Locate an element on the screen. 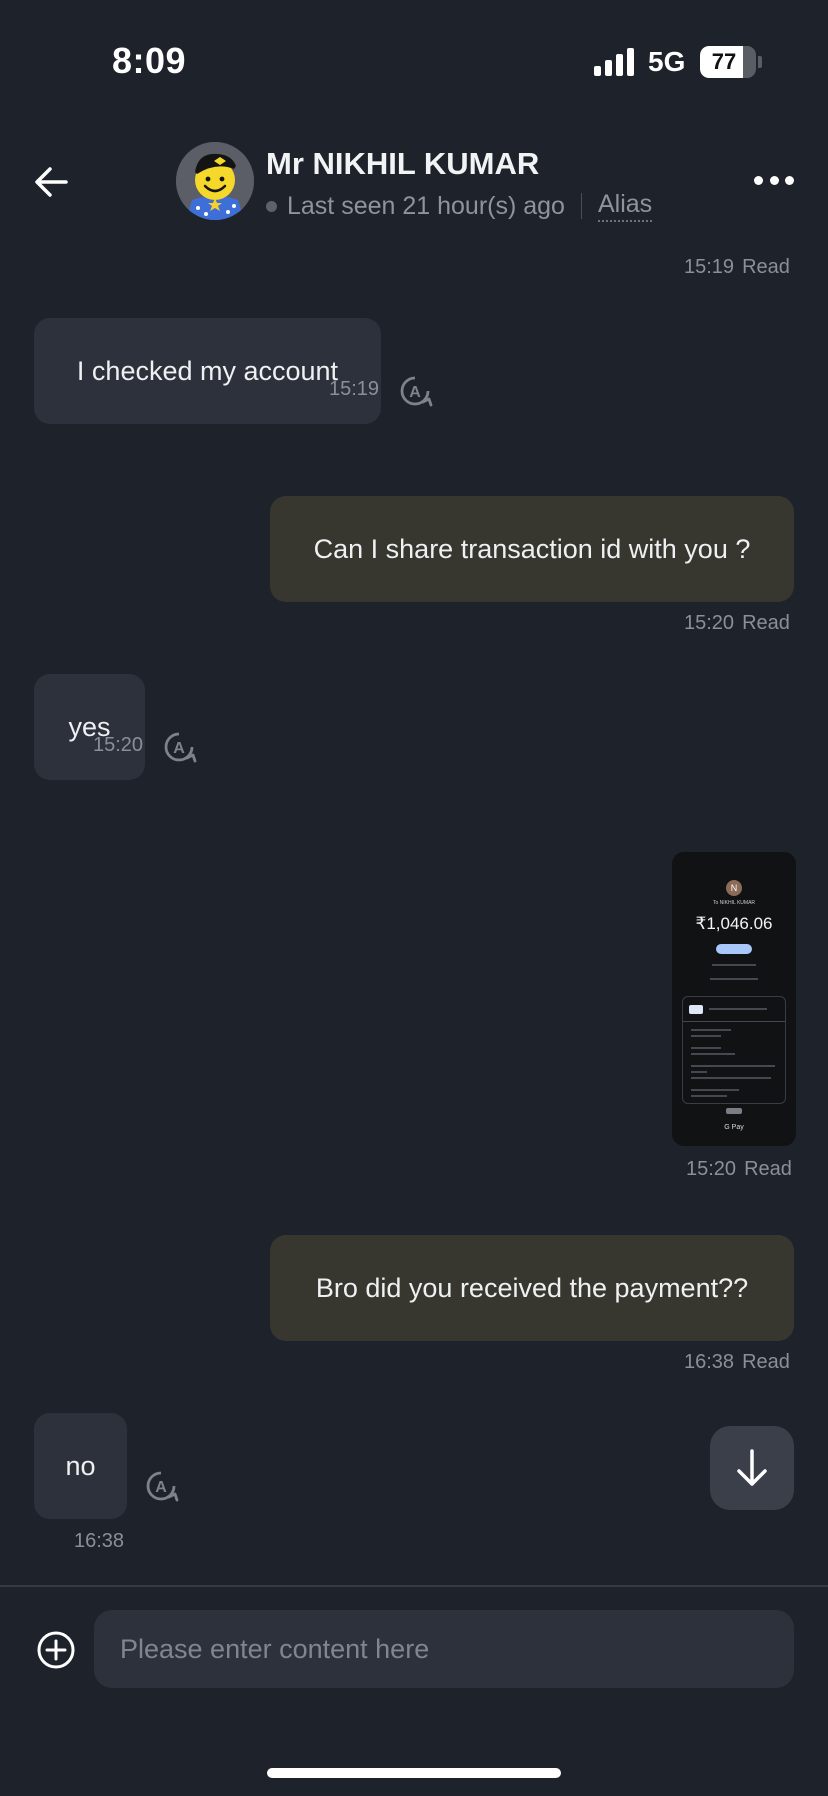 The image size is (828, 1796). signal-strength-icon is located at coordinates (615, 62).